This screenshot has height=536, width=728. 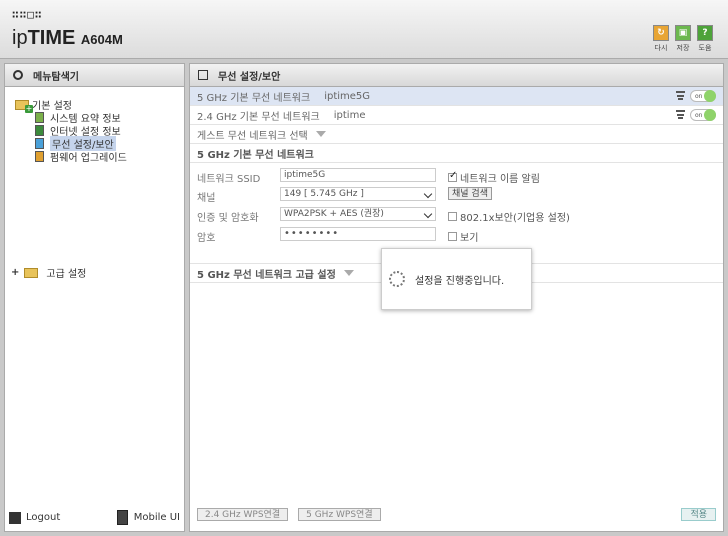 I want to click on brand-dots: ∷∷□∷, so click(x=27, y=14).